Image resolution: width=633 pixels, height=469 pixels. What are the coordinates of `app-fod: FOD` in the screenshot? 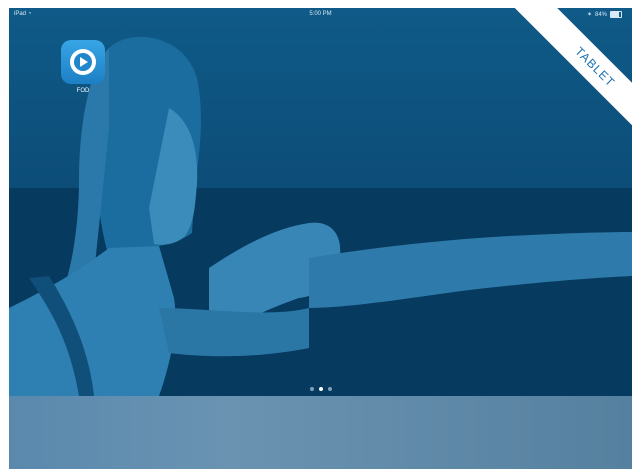 It's located at (83, 67).